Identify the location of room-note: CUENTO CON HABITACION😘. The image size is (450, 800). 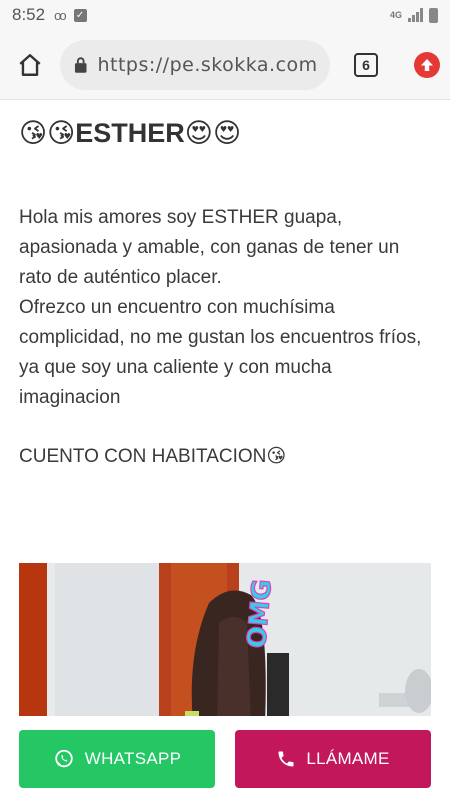
(153, 456).